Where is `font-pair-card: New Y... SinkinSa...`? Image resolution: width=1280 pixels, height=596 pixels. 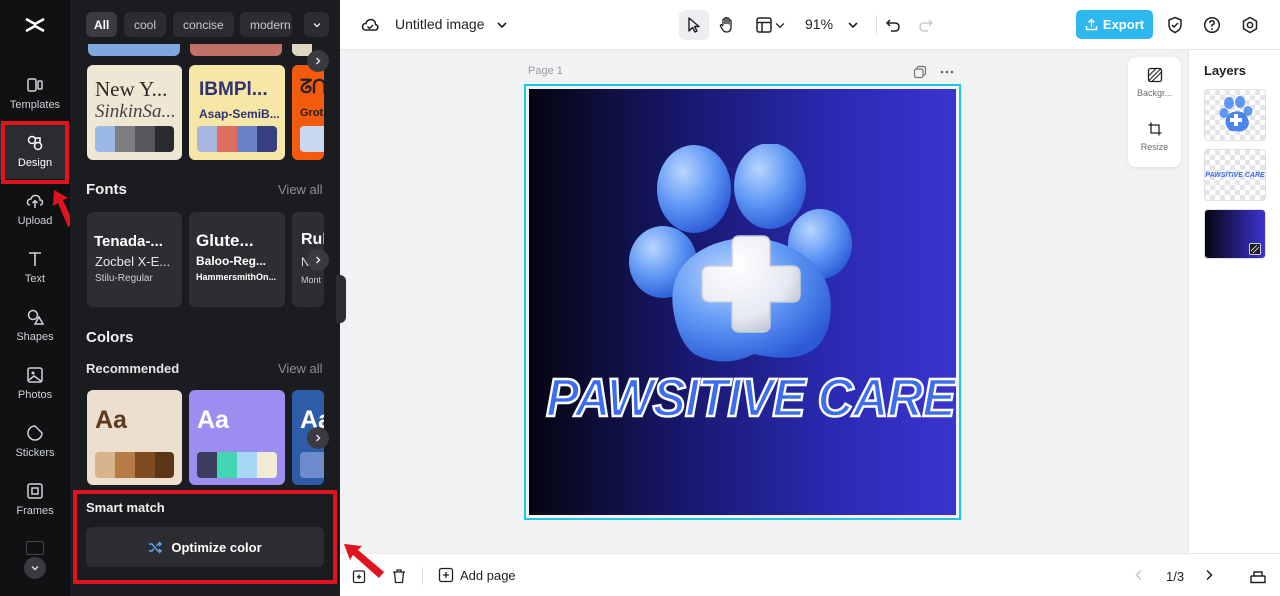 font-pair-card: New Y... SinkinSa... is located at coordinates (134, 112).